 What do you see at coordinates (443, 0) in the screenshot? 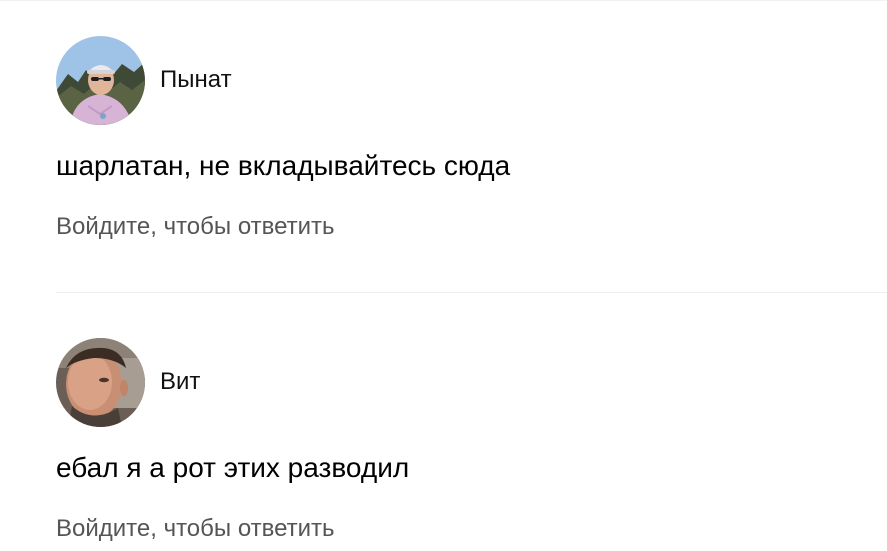
I see `top-divider` at bounding box center [443, 0].